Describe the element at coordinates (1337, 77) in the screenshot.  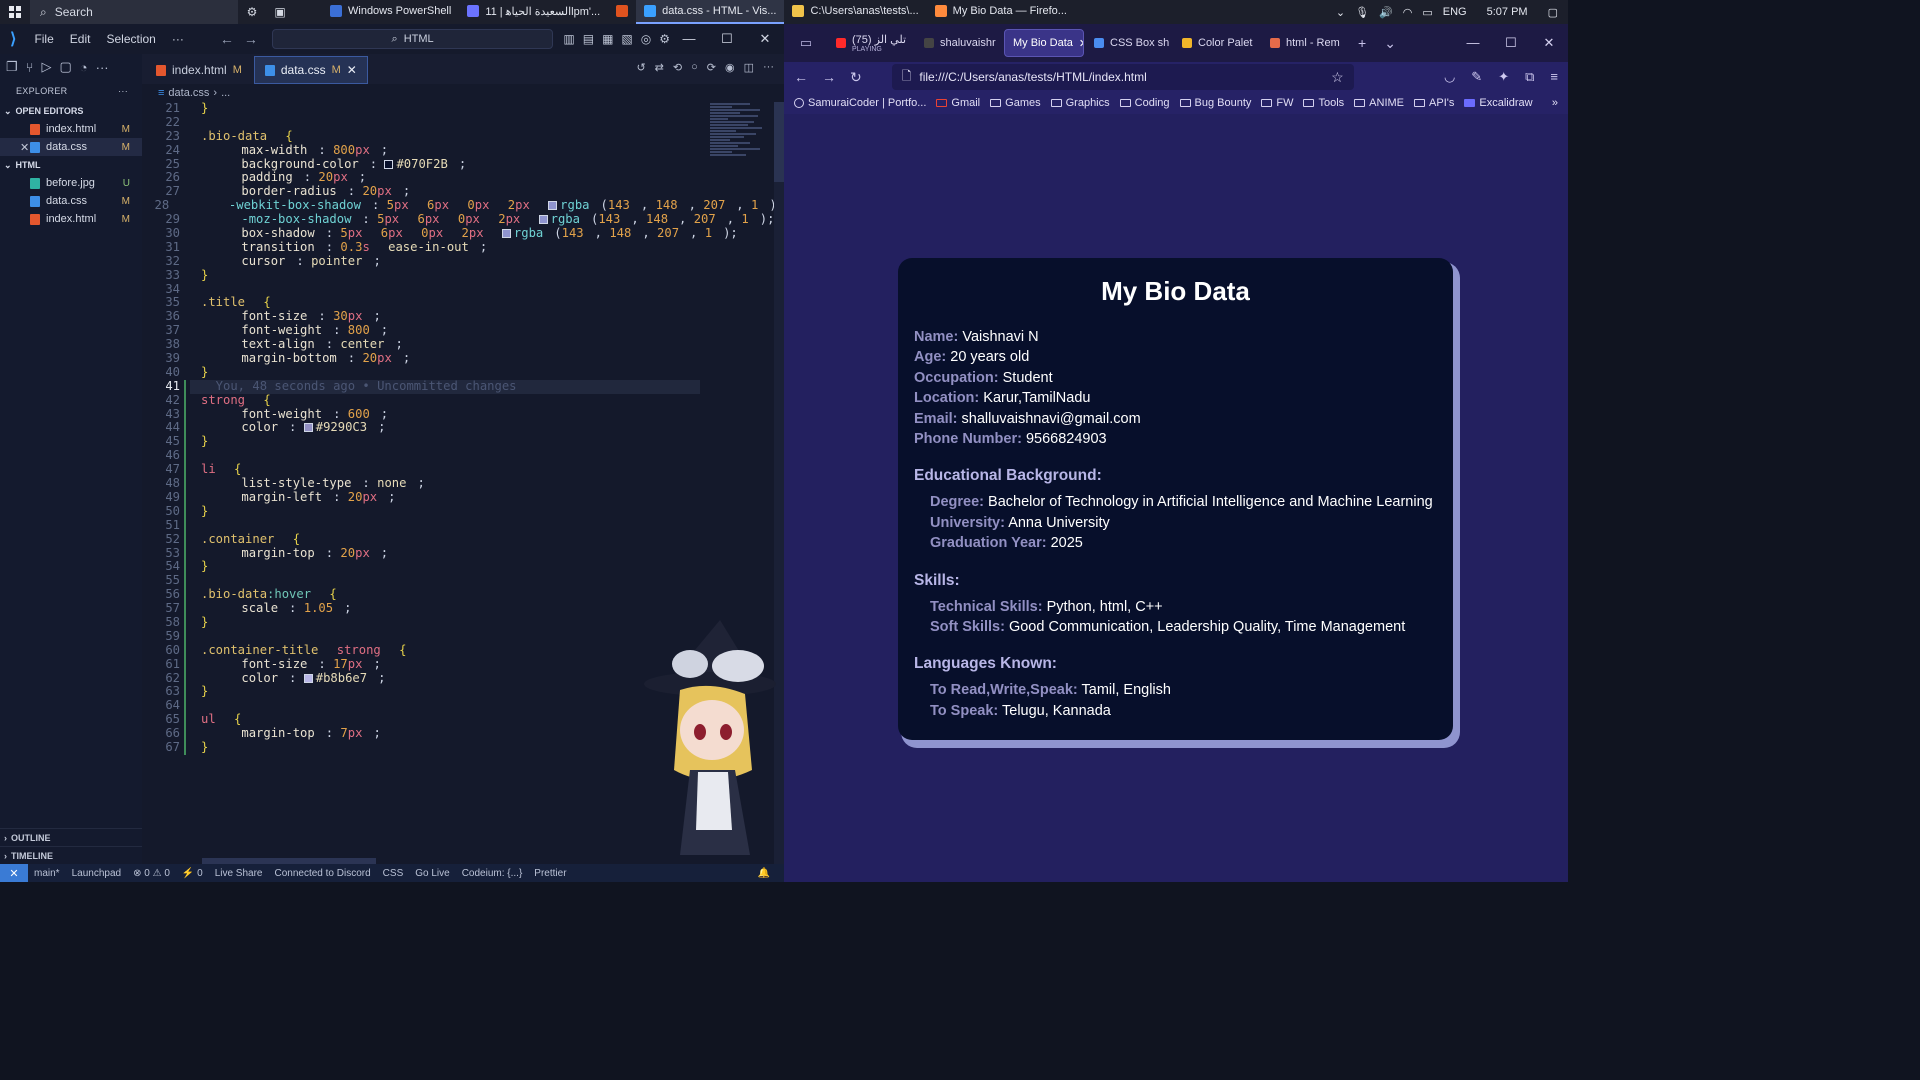
I see `bookmark-star-icon: ☆` at that location.